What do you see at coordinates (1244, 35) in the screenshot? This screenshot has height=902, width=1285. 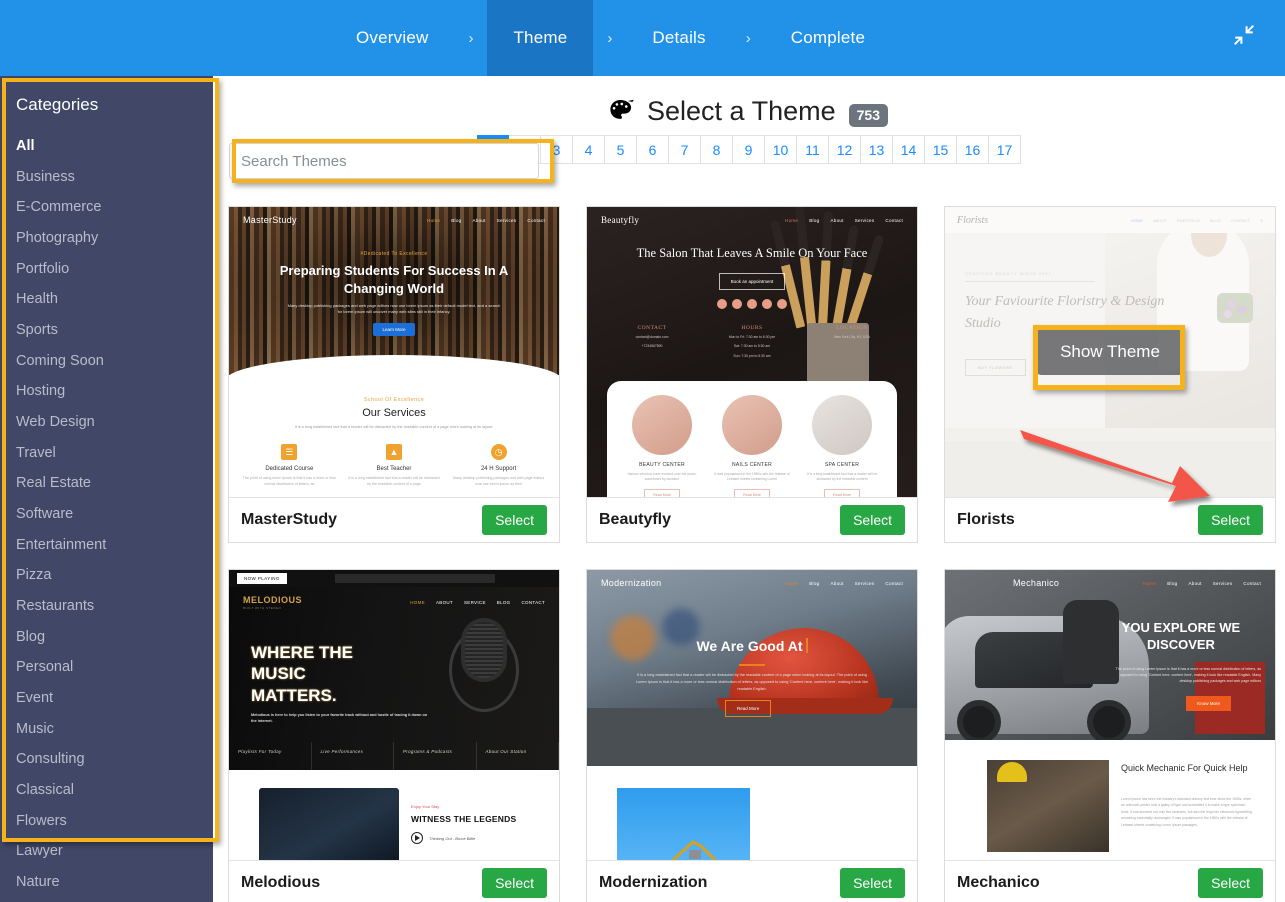 I see `compress-arrows-icon` at bounding box center [1244, 35].